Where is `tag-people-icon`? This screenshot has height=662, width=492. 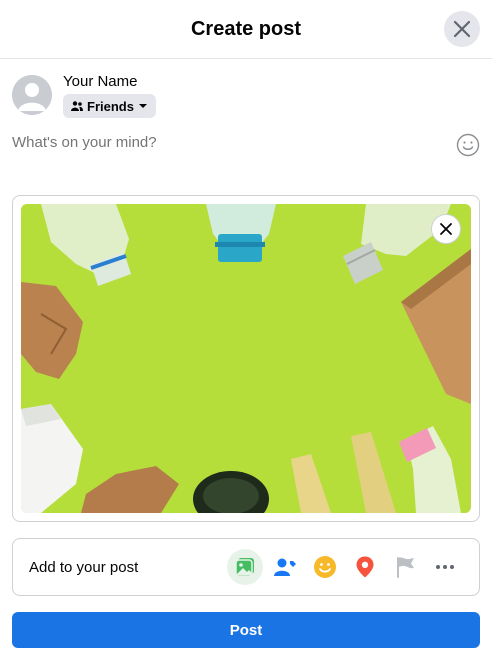 tag-people-icon is located at coordinates (285, 567).